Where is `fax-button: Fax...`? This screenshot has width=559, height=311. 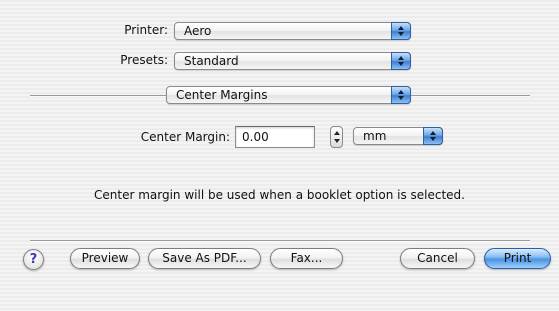 fax-button: Fax... is located at coordinates (306, 258).